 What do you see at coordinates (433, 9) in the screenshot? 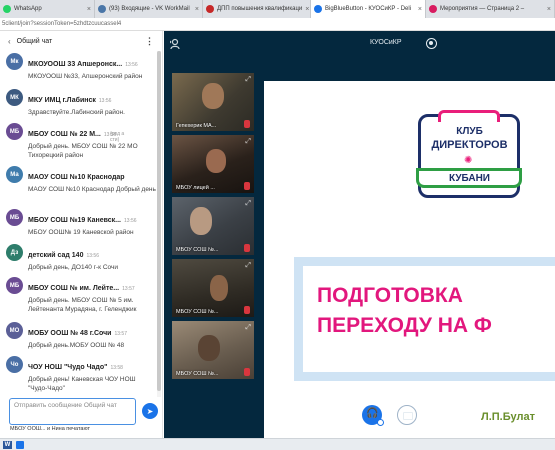
I see `site-icon` at bounding box center [433, 9].